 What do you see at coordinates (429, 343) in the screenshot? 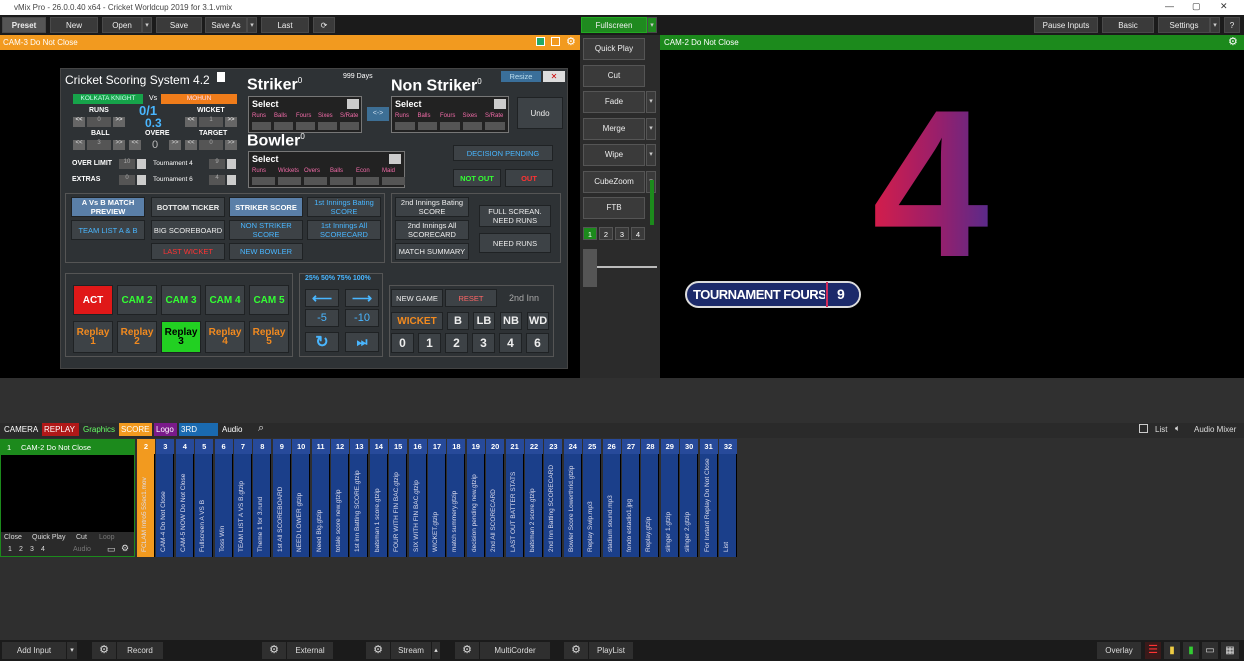
I see `run-1-button: 1` at bounding box center [429, 343].